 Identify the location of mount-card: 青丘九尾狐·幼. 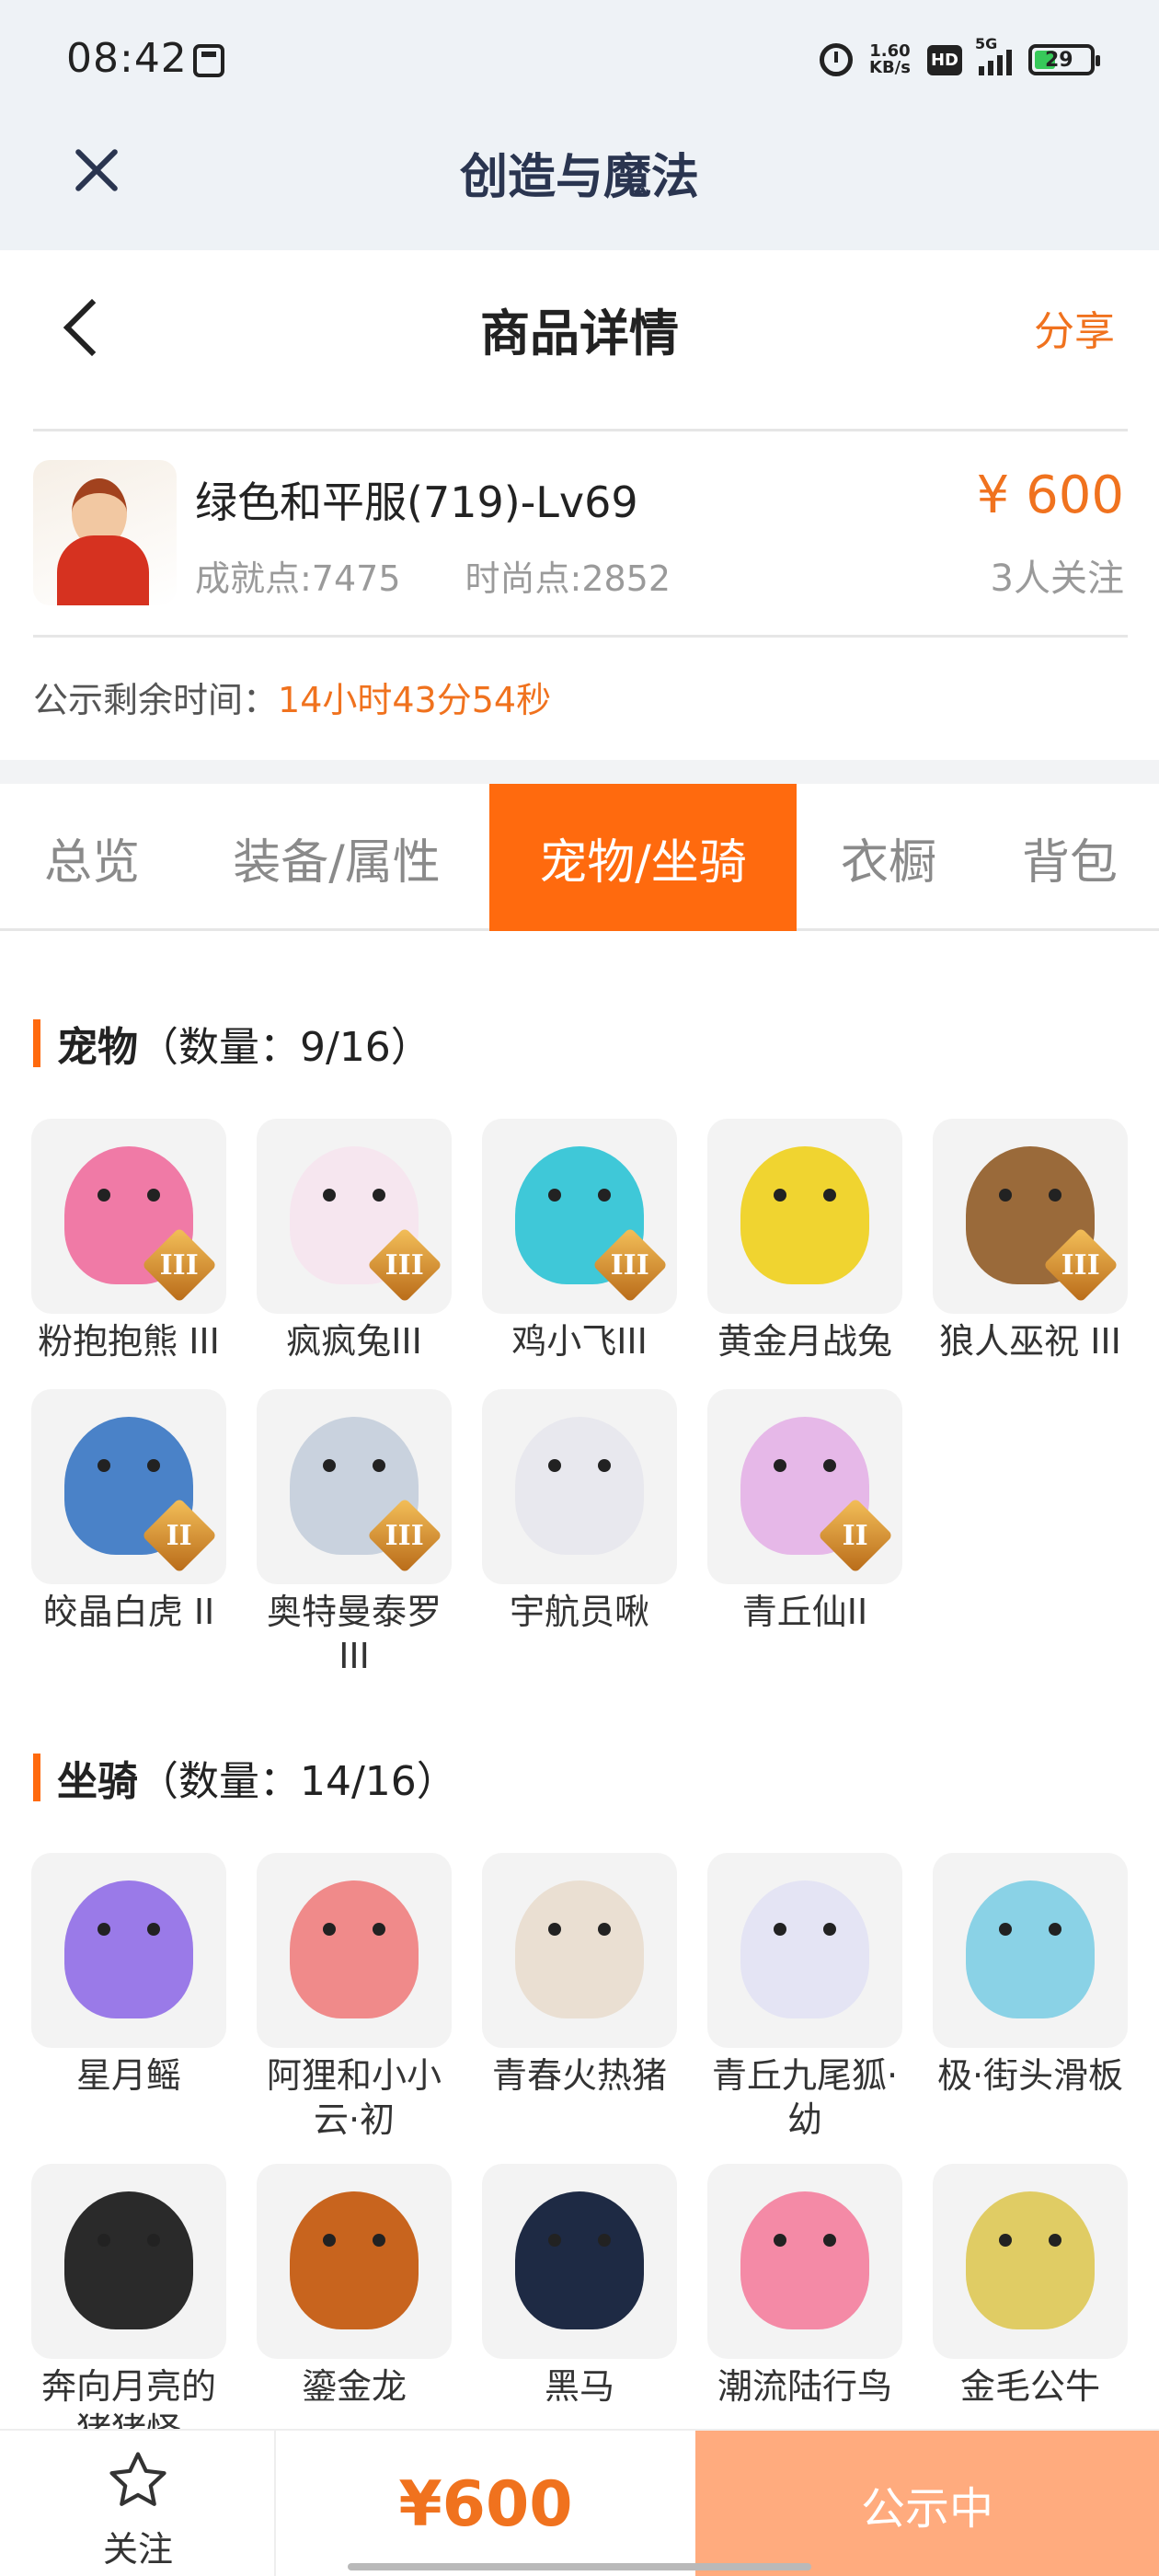
(804, 1997).